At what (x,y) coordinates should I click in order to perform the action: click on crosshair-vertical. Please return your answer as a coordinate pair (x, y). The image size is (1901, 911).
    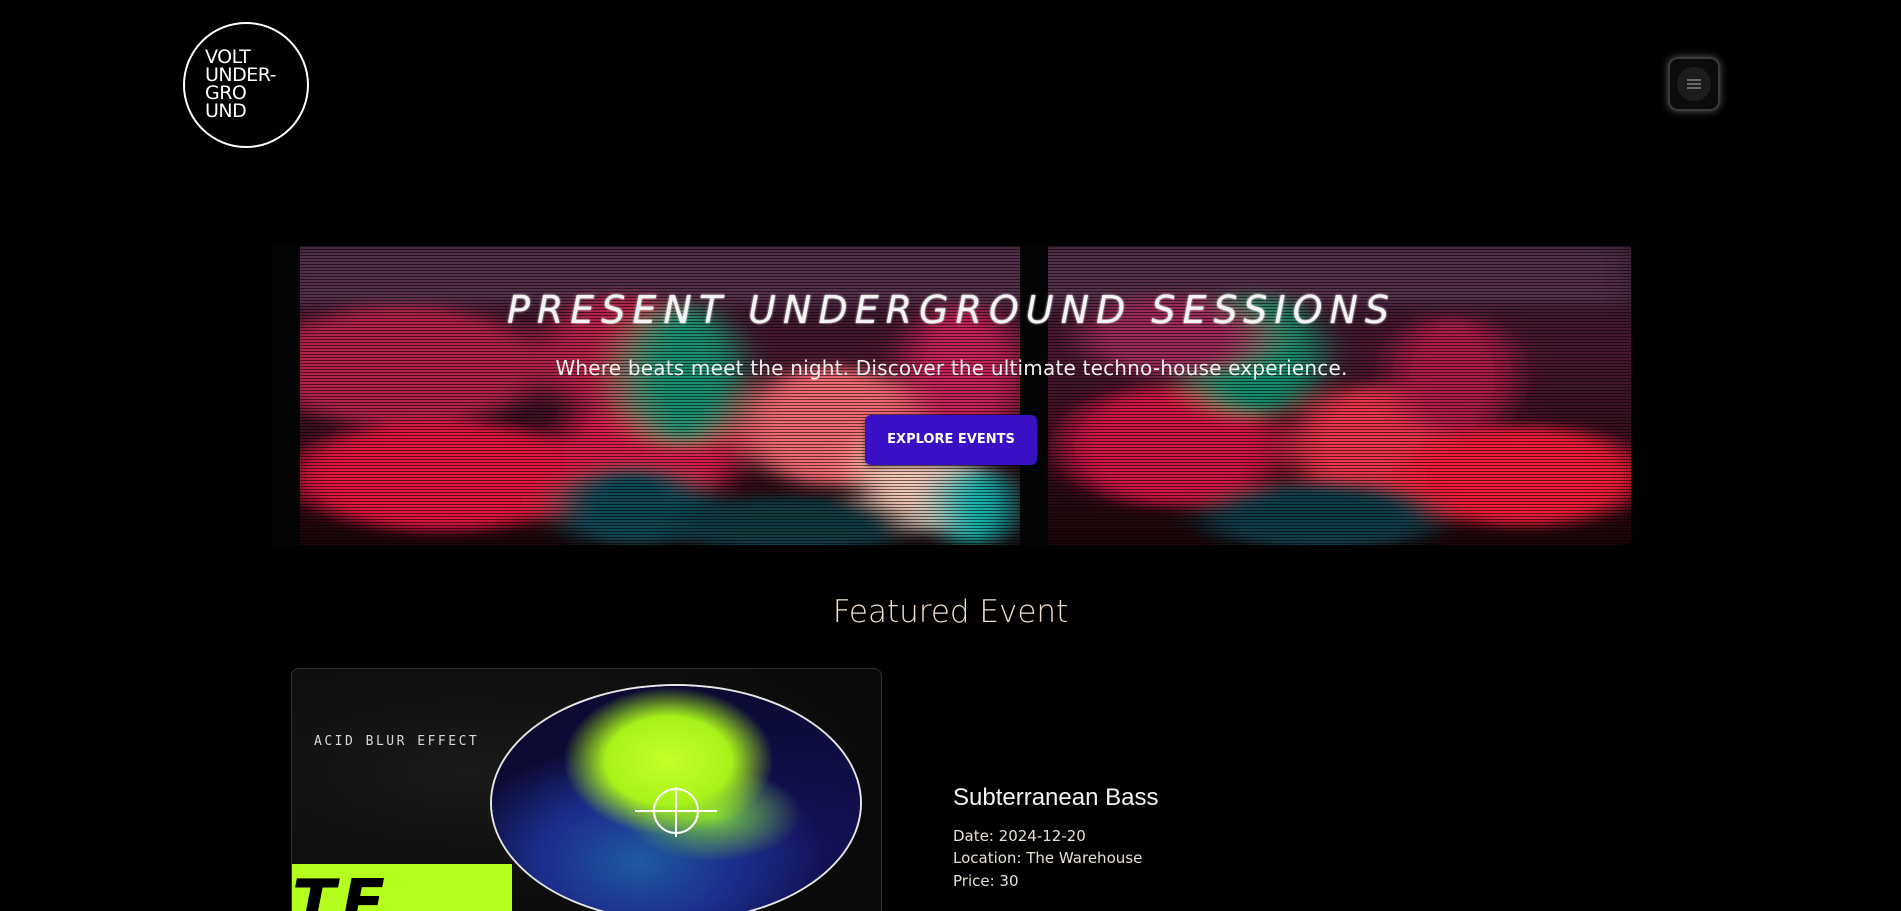
    Looking at the image, I should click on (676, 812).